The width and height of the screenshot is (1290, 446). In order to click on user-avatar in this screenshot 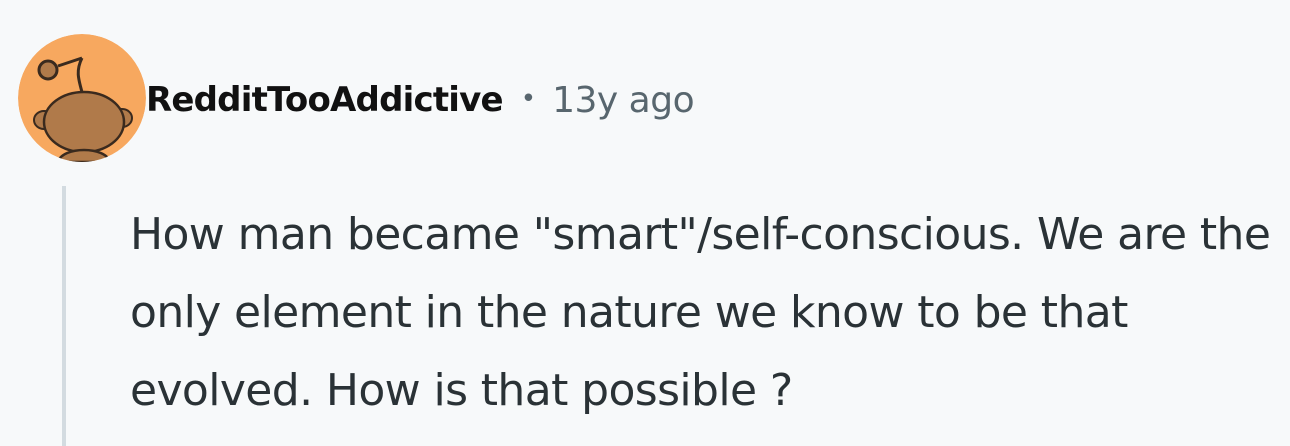, I will do `click(82, 98)`.